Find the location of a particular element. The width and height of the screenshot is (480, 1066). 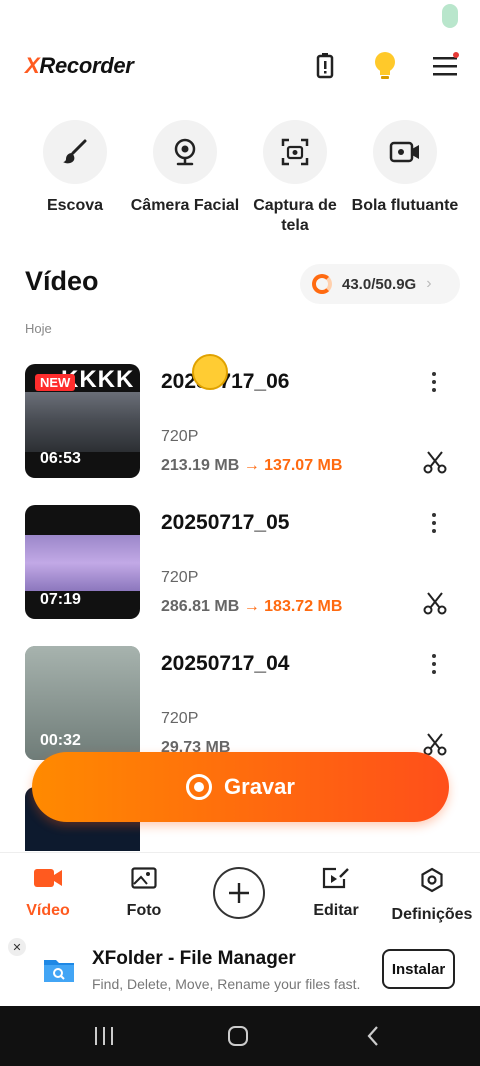

video-title: 20250717_05 is located at coordinates (225, 522).